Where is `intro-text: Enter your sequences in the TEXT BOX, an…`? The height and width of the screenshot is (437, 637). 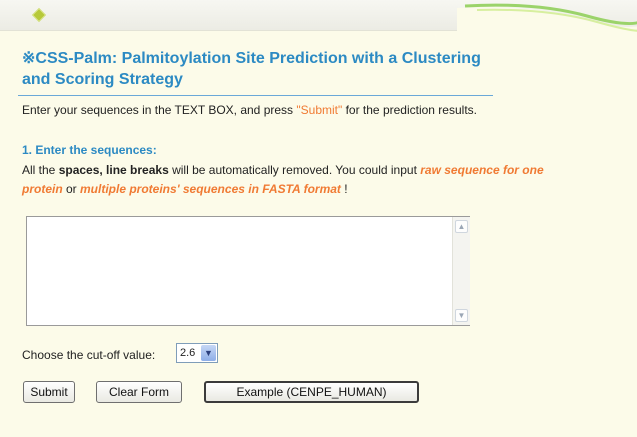
intro-text: Enter your sequences in the TEXT BOX, an… is located at coordinates (249, 110).